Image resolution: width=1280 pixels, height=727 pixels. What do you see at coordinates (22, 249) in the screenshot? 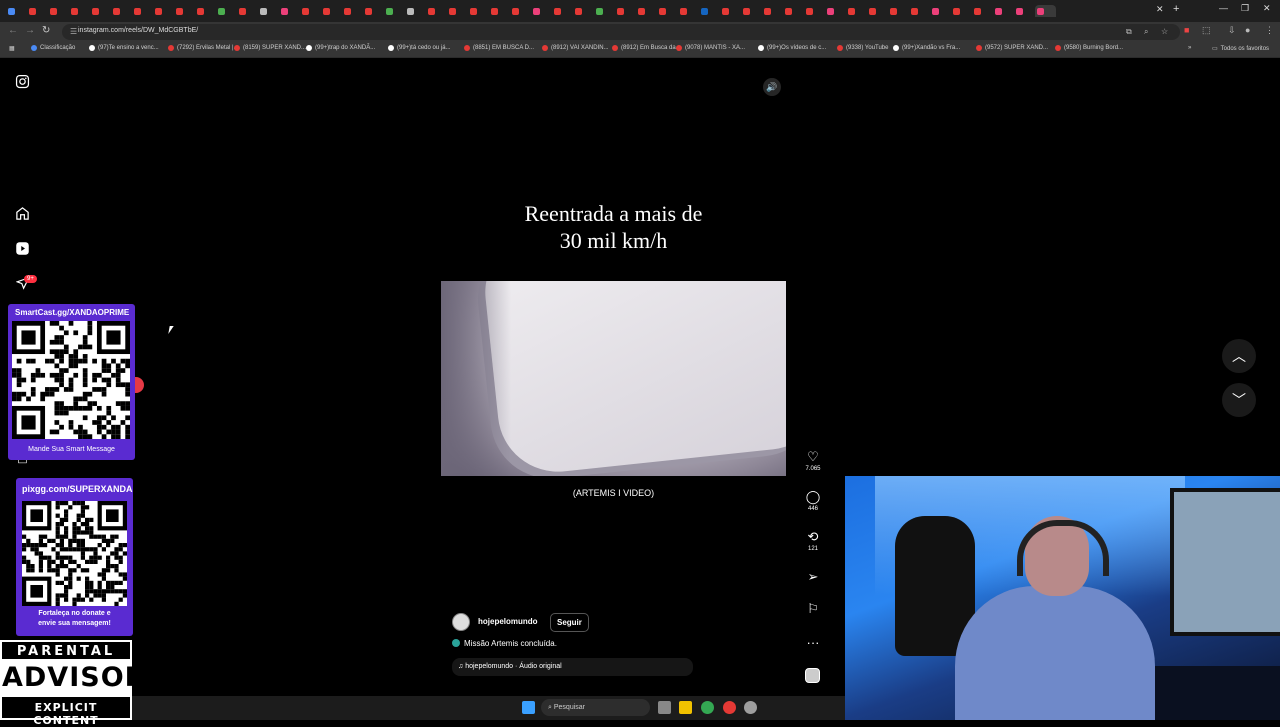
I see `reels-icon` at bounding box center [22, 249].